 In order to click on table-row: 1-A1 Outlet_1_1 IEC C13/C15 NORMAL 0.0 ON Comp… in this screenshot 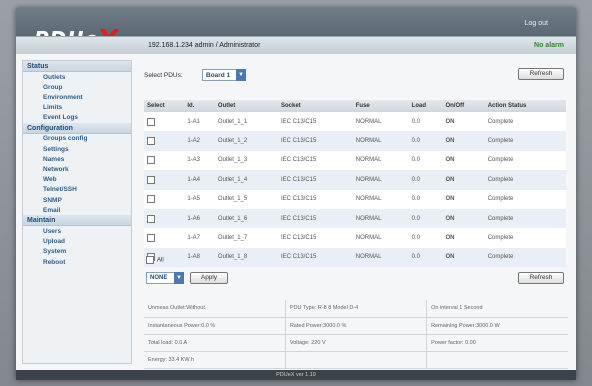, I will do `click(355, 122)`.